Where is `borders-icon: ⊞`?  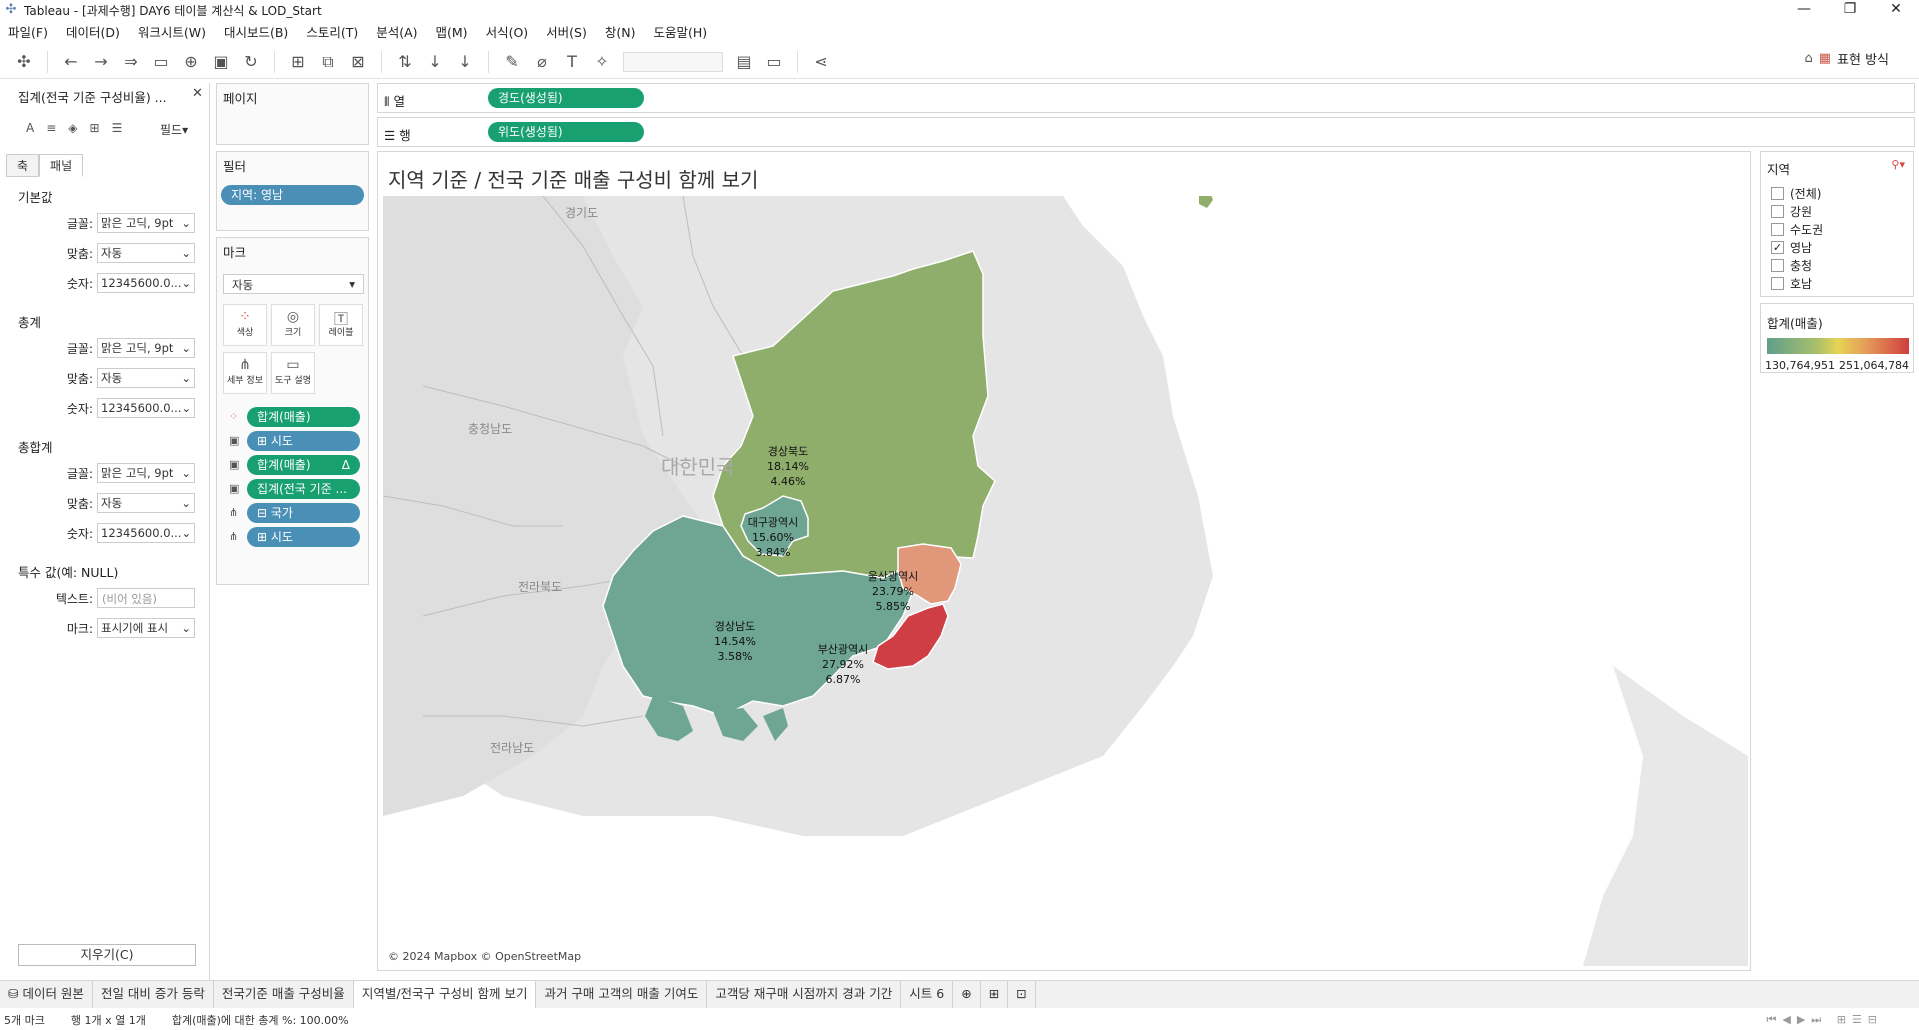 borders-icon: ⊞ is located at coordinates (95, 128).